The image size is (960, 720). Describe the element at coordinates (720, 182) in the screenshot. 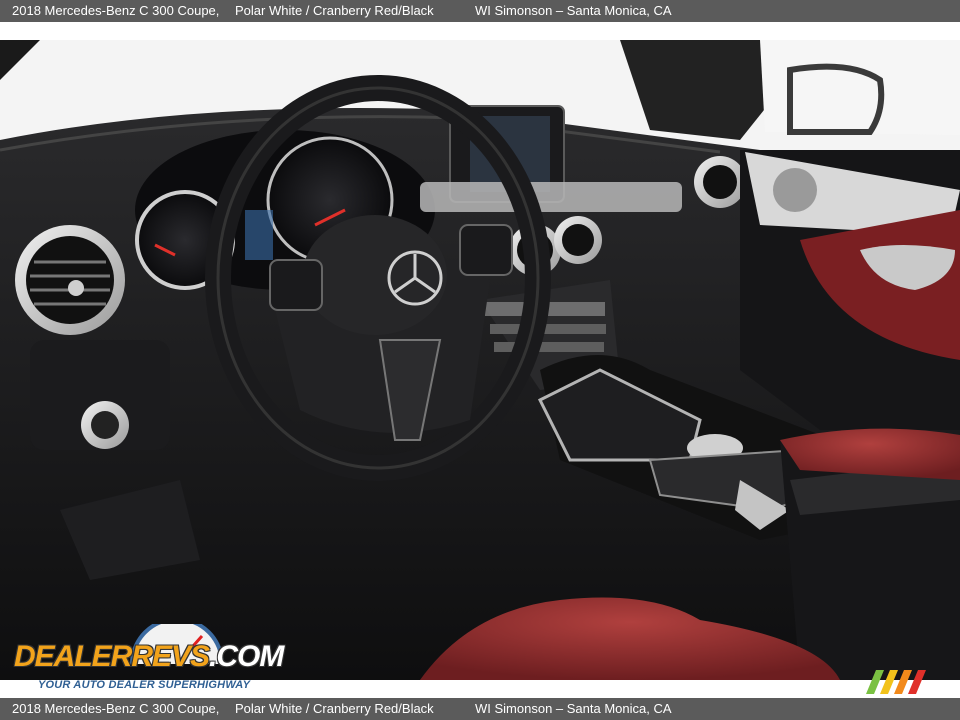

I see `right-air-vent` at that location.